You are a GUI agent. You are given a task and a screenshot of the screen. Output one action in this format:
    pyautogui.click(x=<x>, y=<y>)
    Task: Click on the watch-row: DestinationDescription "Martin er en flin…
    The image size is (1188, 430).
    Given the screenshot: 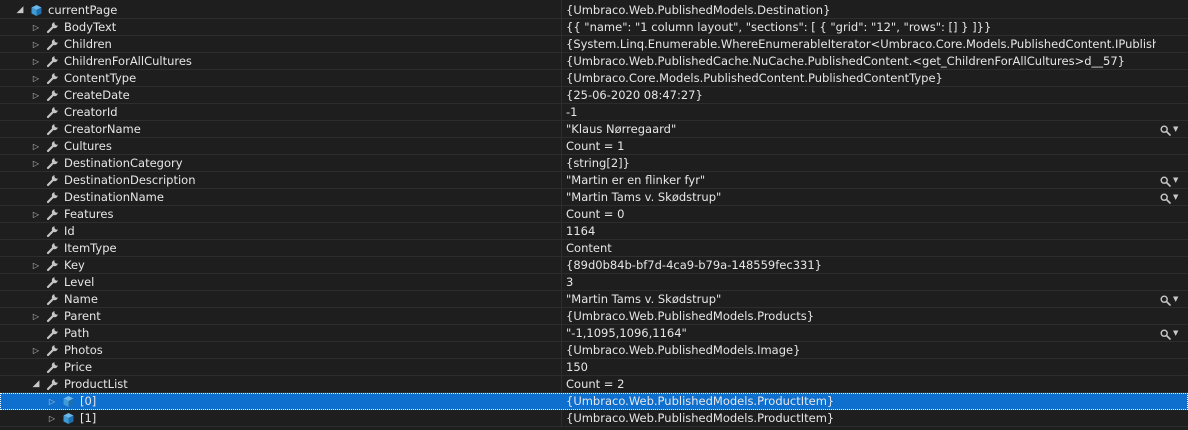 What is the action you would take?
    pyautogui.click(x=594, y=180)
    